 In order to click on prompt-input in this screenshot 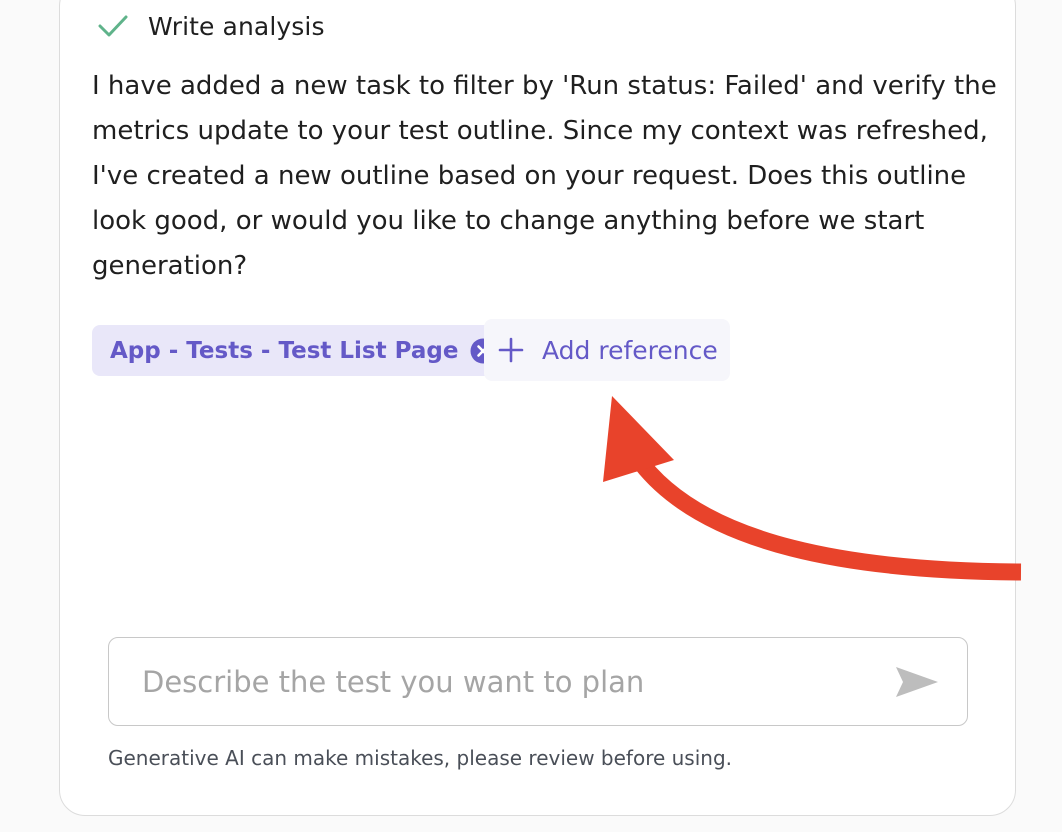, I will do `click(502, 681)`.